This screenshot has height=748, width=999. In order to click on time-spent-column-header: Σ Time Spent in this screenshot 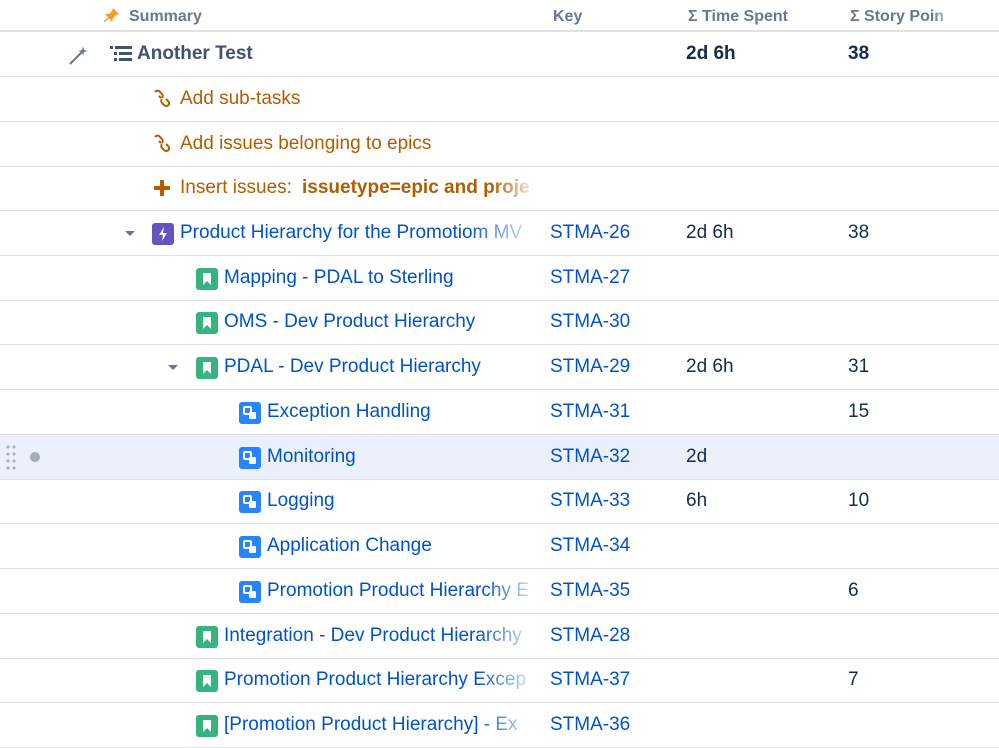, I will do `click(738, 17)`.